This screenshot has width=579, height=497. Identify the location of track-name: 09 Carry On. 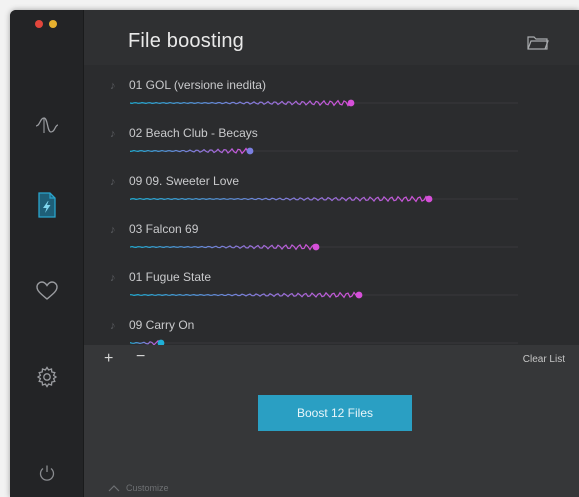
(162, 325).